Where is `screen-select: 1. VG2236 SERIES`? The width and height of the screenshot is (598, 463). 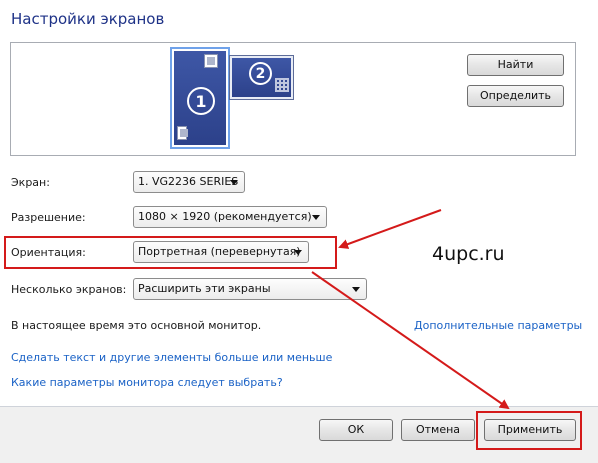
screen-select: 1. VG2236 SERIES is located at coordinates (189, 182).